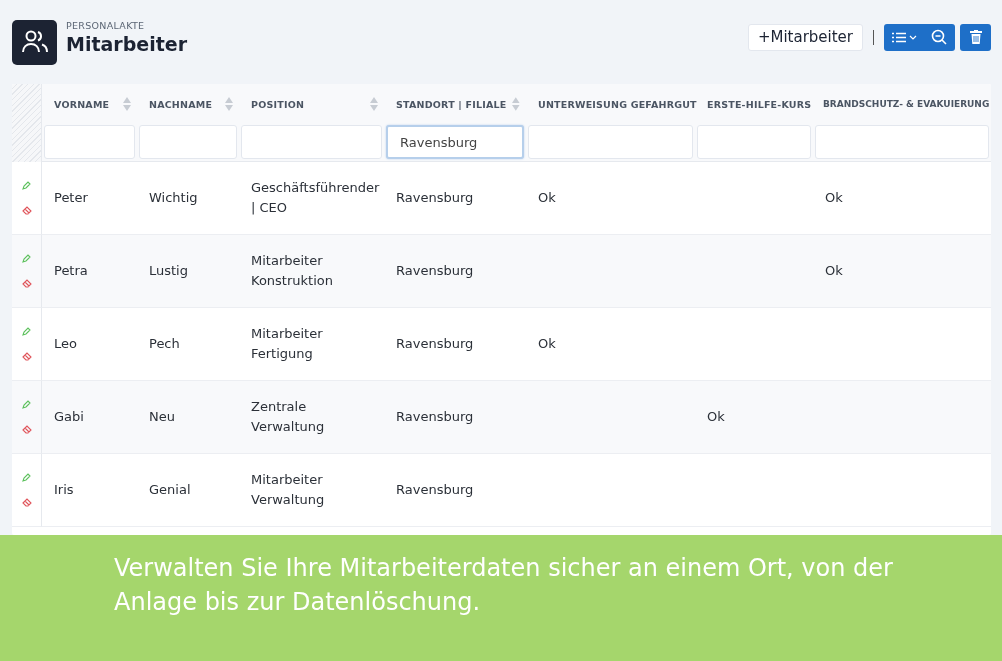  What do you see at coordinates (617, 104) in the screenshot?
I see `column-header: UNTERWEISUNG GEFAHRGUT` at bounding box center [617, 104].